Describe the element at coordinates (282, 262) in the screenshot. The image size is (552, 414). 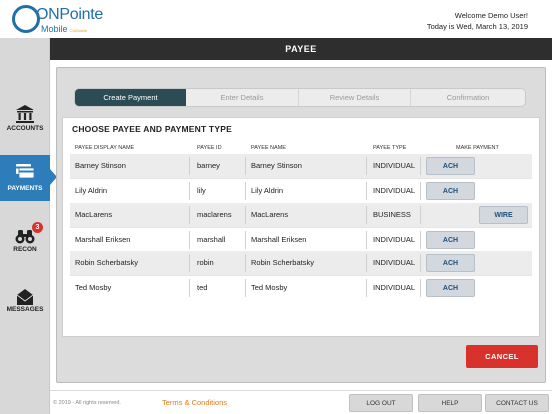
I see `cell-payee-name: Robin Scherbatsky` at that location.